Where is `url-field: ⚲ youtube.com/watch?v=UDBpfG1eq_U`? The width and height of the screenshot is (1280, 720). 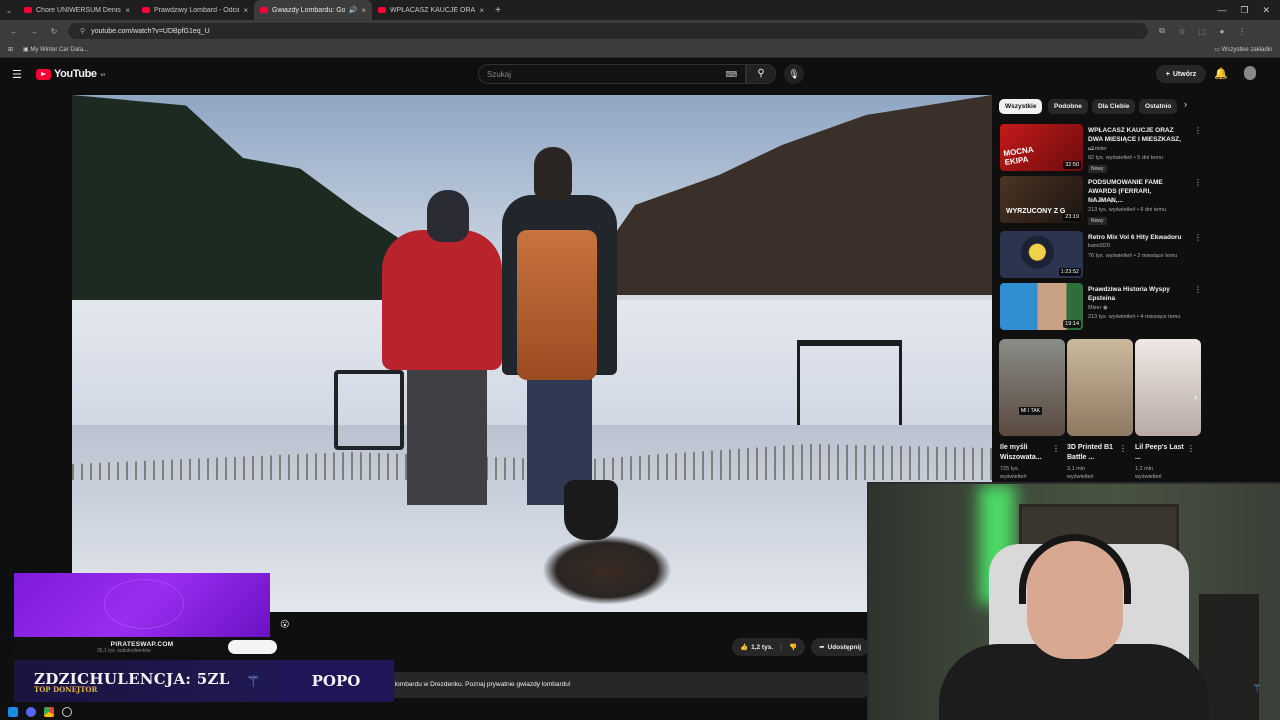
url-field: ⚲ youtube.com/watch?v=UDBpfG1eq_U is located at coordinates (608, 31).